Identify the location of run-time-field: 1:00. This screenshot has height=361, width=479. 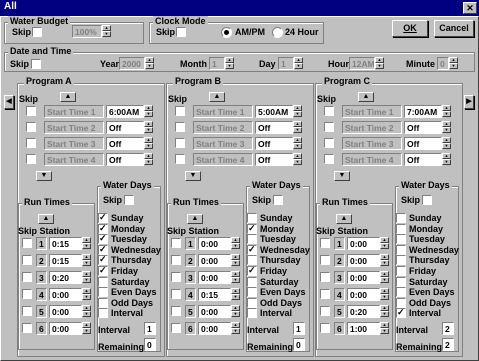
(363, 328).